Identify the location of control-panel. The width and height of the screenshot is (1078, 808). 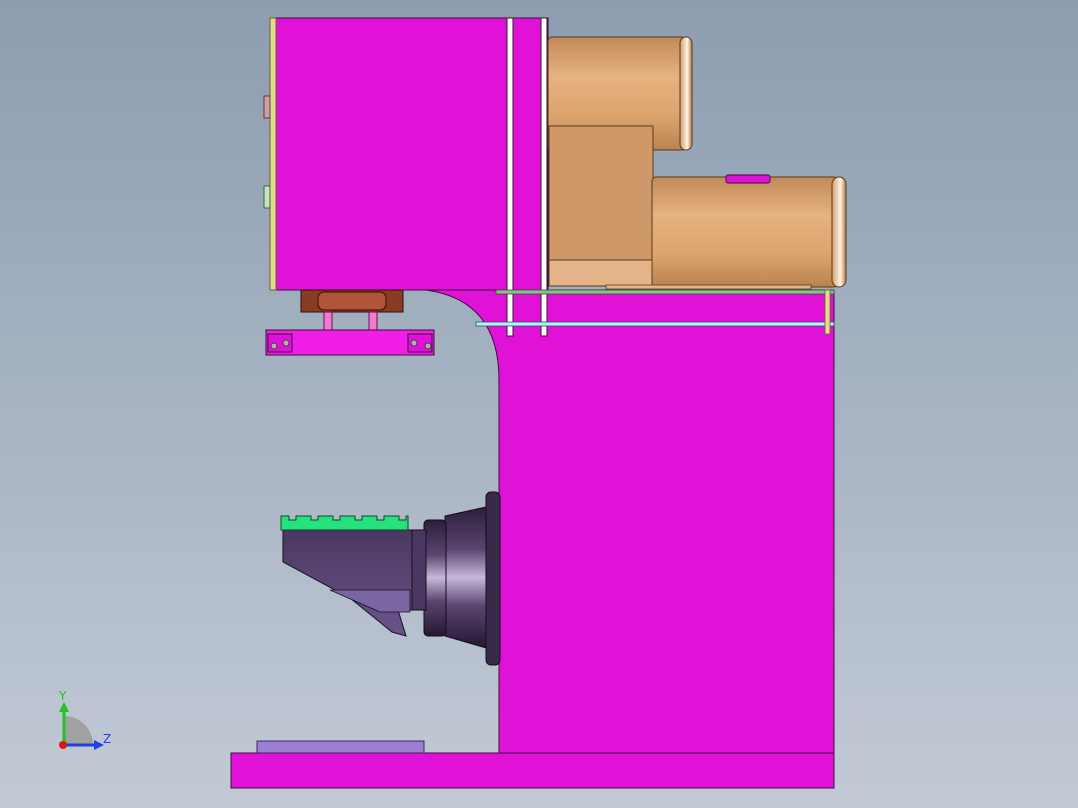
(273, 154).